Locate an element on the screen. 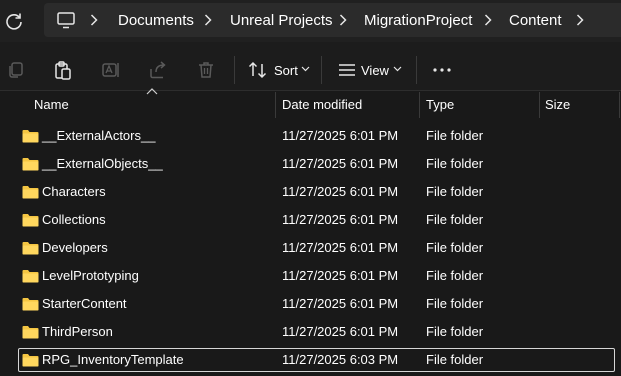  sort-ascending-icon is located at coordinates (152, 91).